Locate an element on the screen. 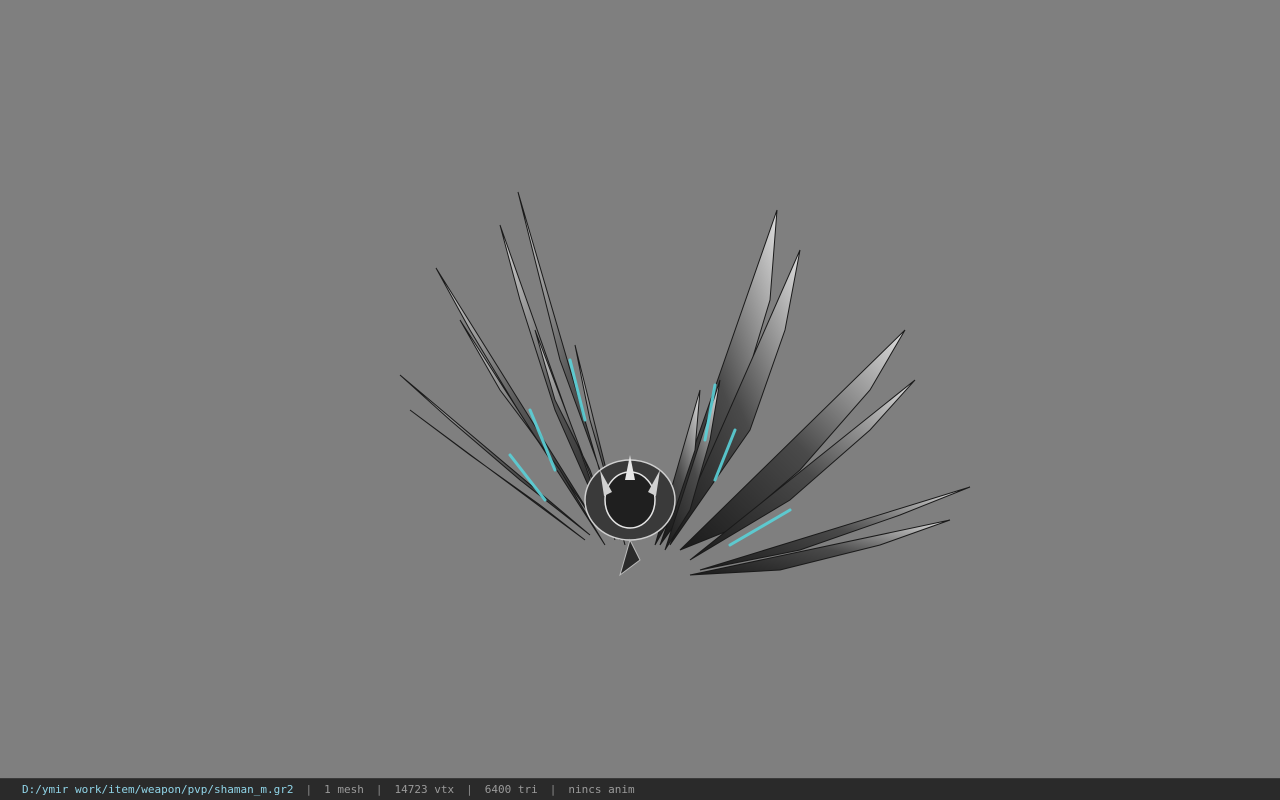  central-core is located at coordinates (630, 516).